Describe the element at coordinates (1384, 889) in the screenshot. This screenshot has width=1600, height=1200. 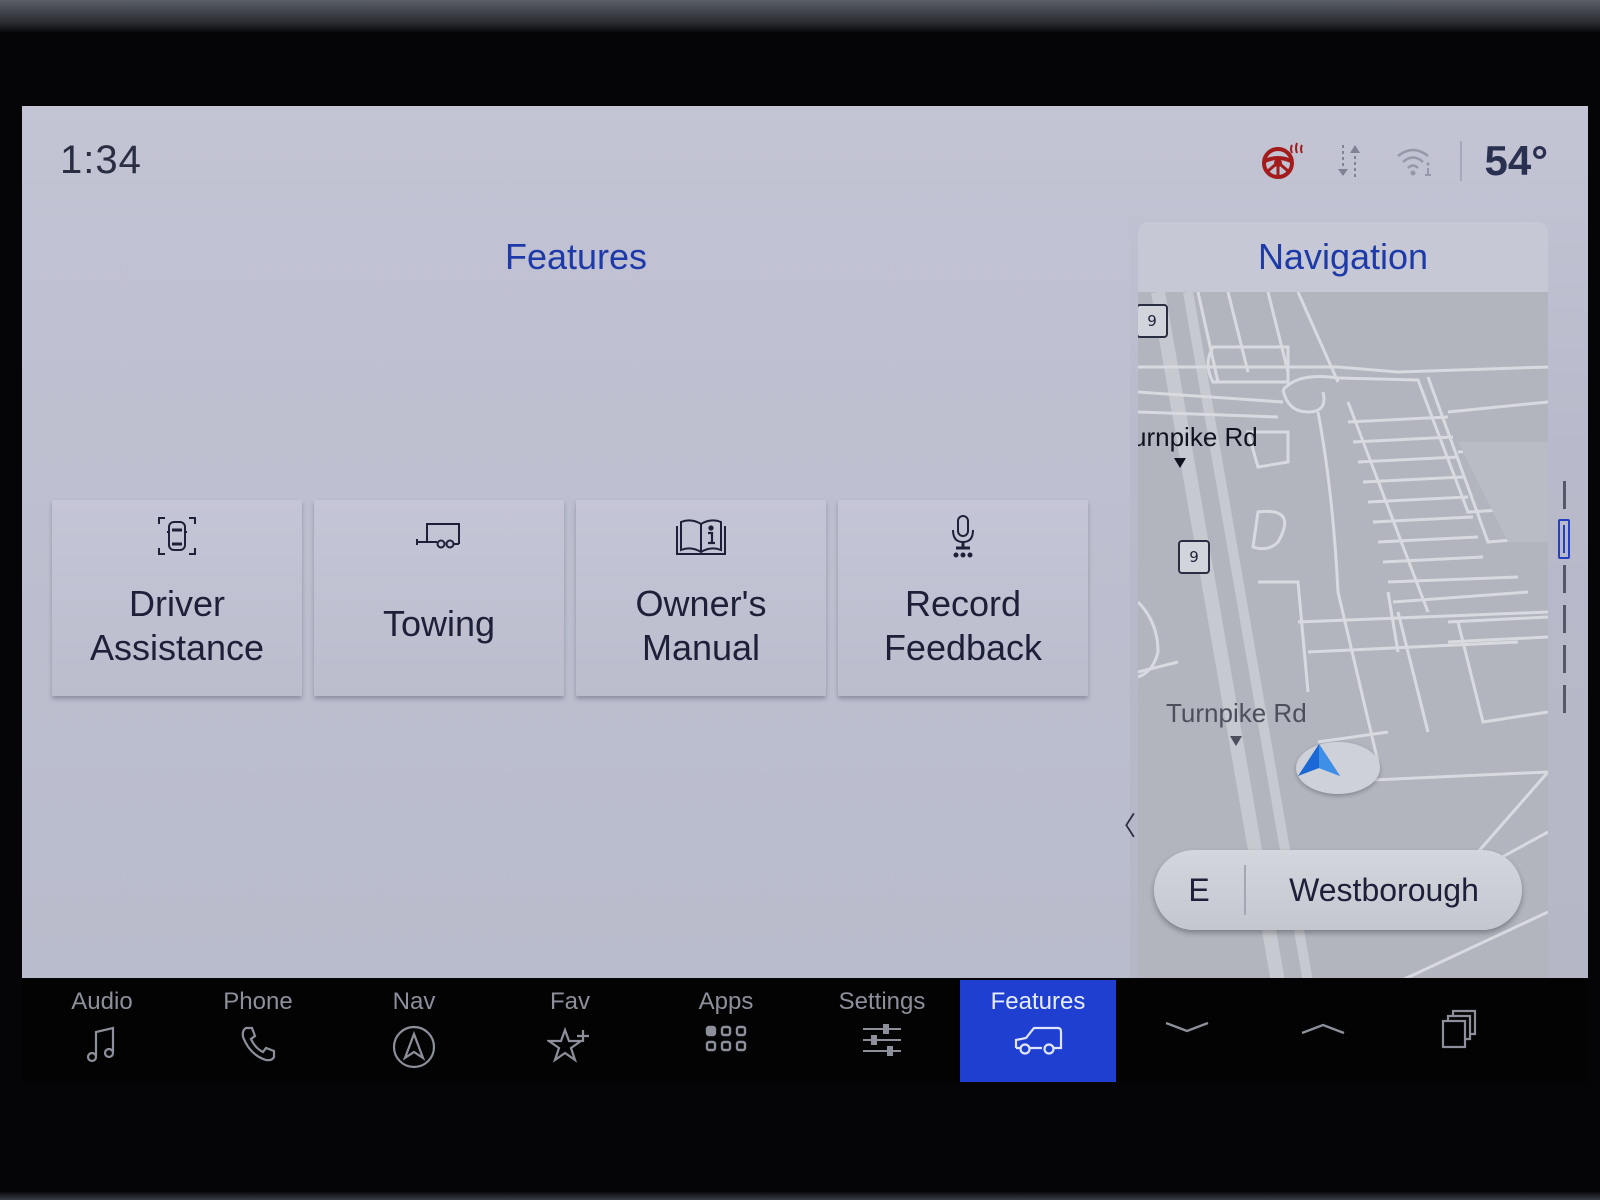
I see `current-city: Westborough` at that location.